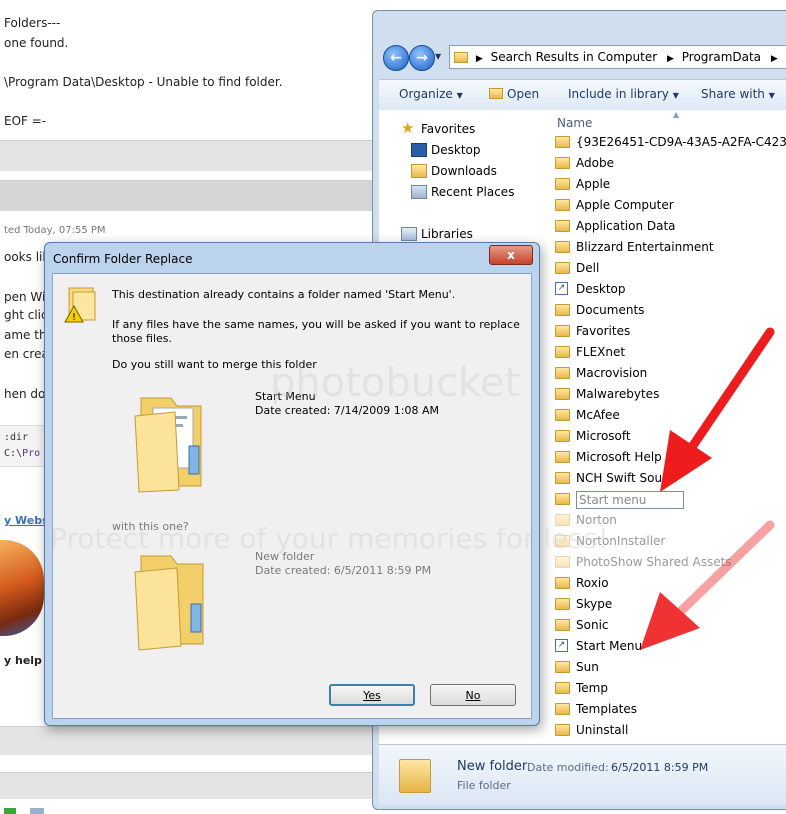  Describe the element at coordinates (150, 526) in the screenshot. I see `with-this-one-label: with this one?` at that location.